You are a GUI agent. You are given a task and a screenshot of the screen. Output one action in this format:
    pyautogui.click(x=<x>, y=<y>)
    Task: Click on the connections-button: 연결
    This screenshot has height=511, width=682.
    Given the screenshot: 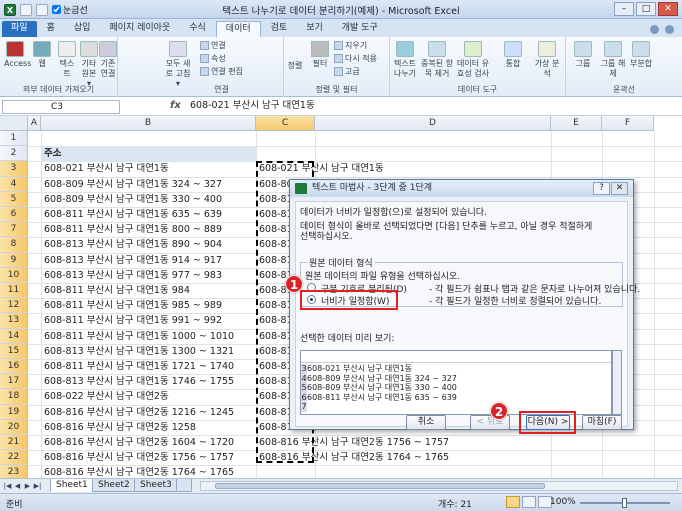 What is the action you would take?
    pyautogui.click(x=213, y=45)
    